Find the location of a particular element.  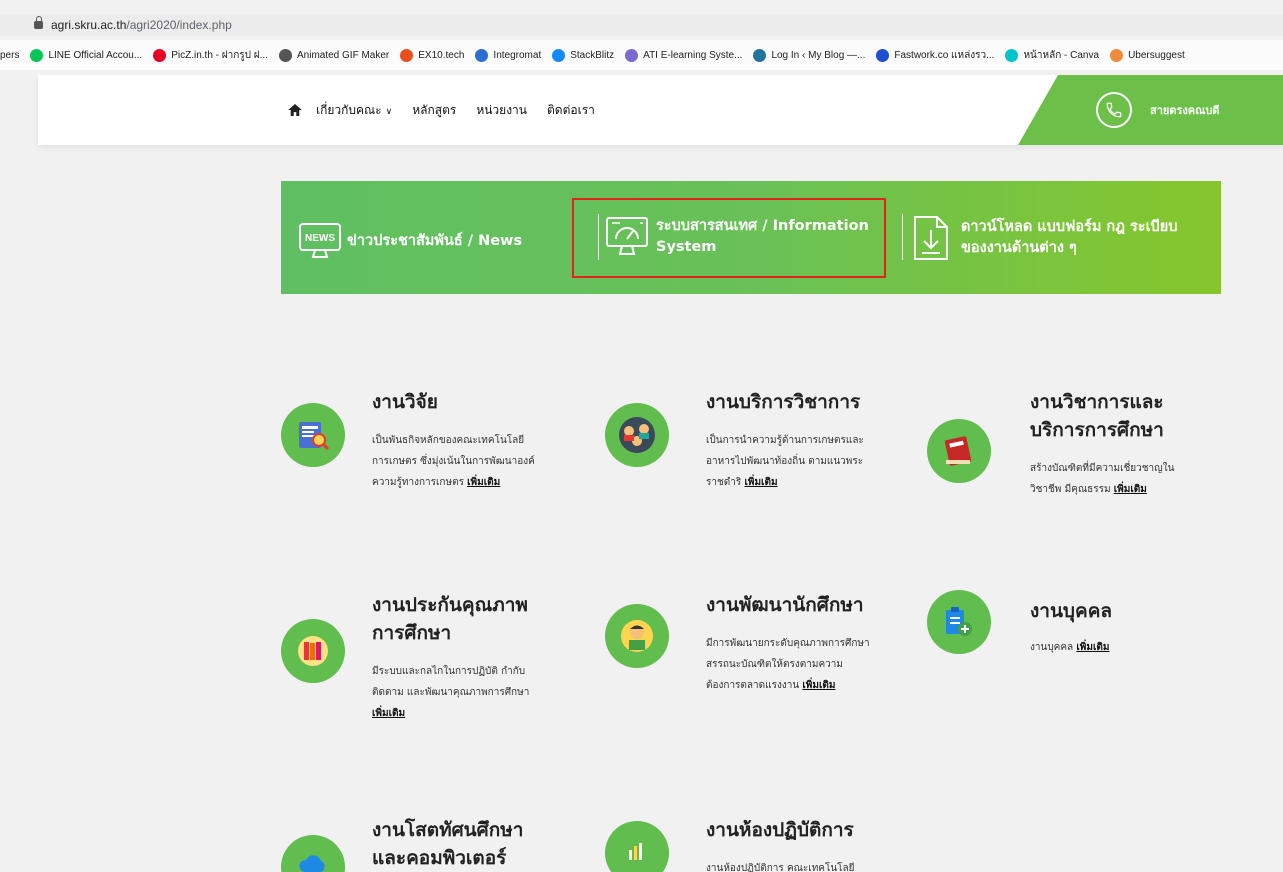

canva-icon is located at coordinates (1012, 55).